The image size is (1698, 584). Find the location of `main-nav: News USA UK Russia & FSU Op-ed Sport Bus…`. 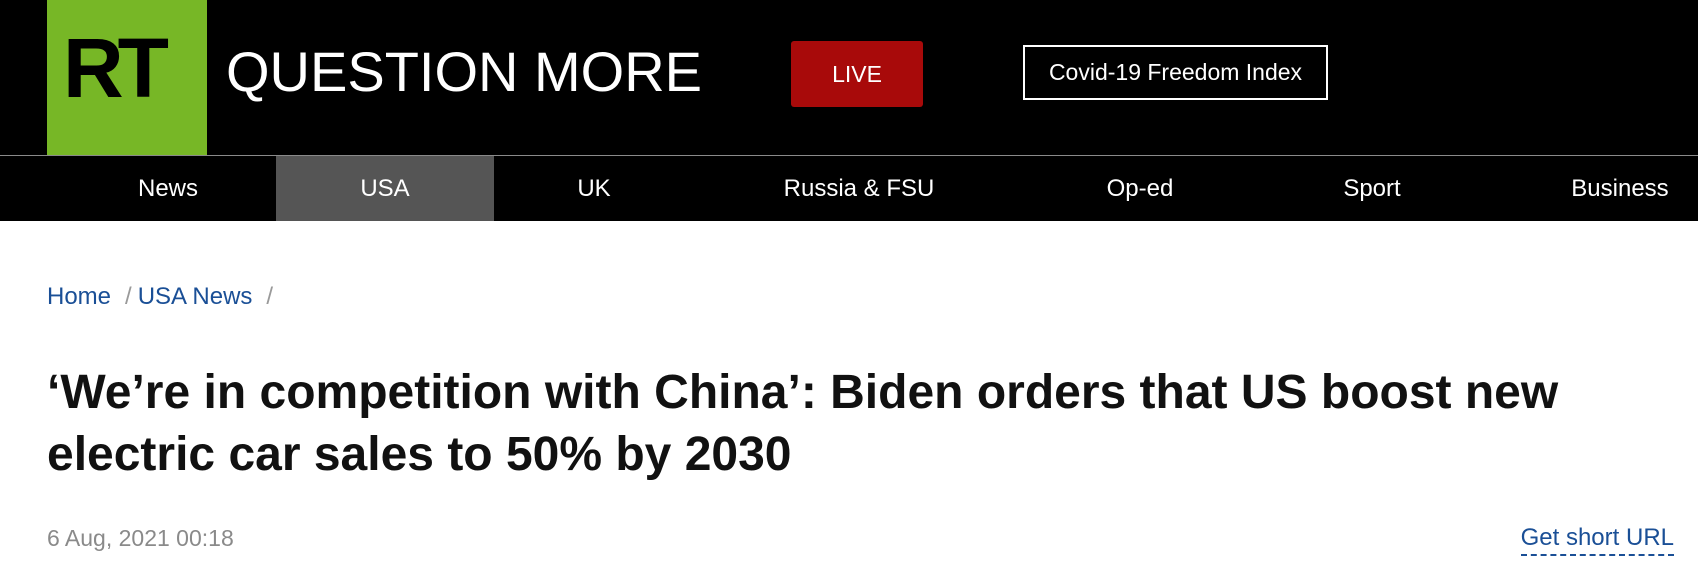

main-nav: News USA UK Russia & FSU Op-ed Sport Bus… is located at coordinates (849, 188).